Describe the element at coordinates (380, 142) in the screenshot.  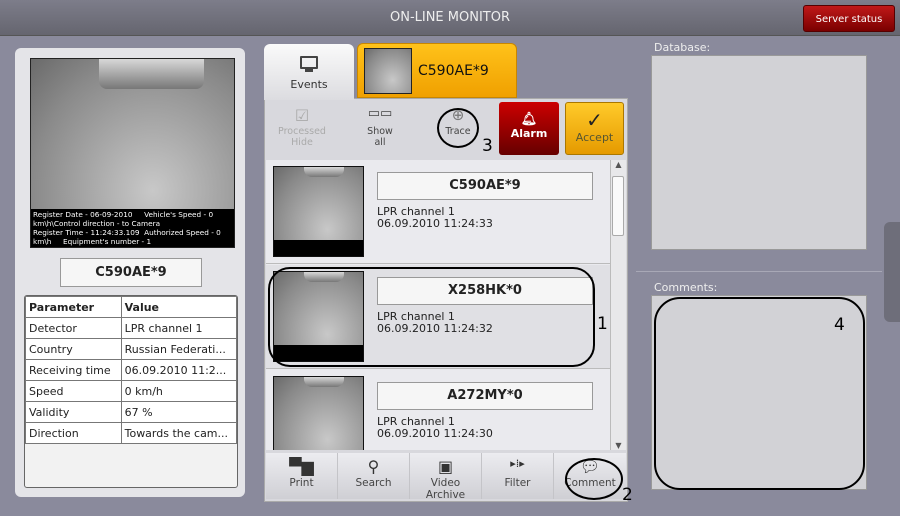
I see `label: all` at that location.